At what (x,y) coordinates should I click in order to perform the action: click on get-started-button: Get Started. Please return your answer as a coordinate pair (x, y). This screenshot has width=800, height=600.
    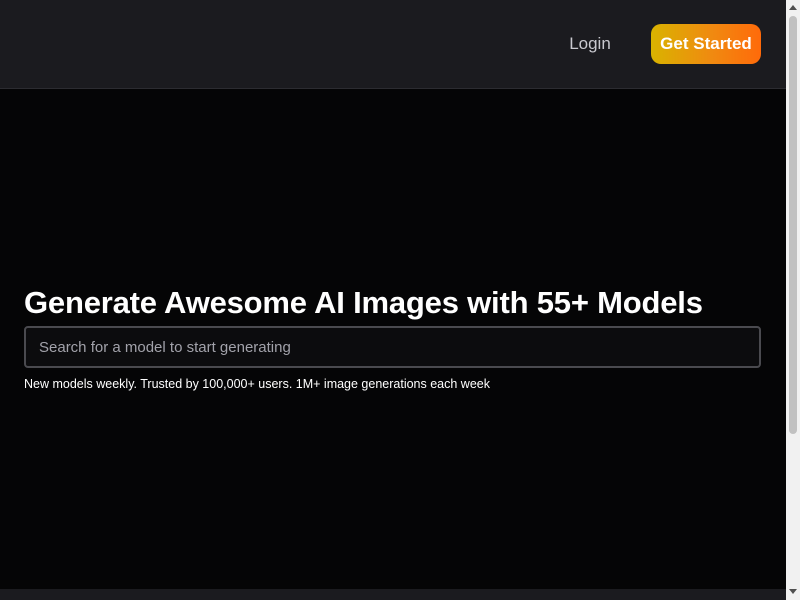
    Looking at the image, I should click on (706, 44).